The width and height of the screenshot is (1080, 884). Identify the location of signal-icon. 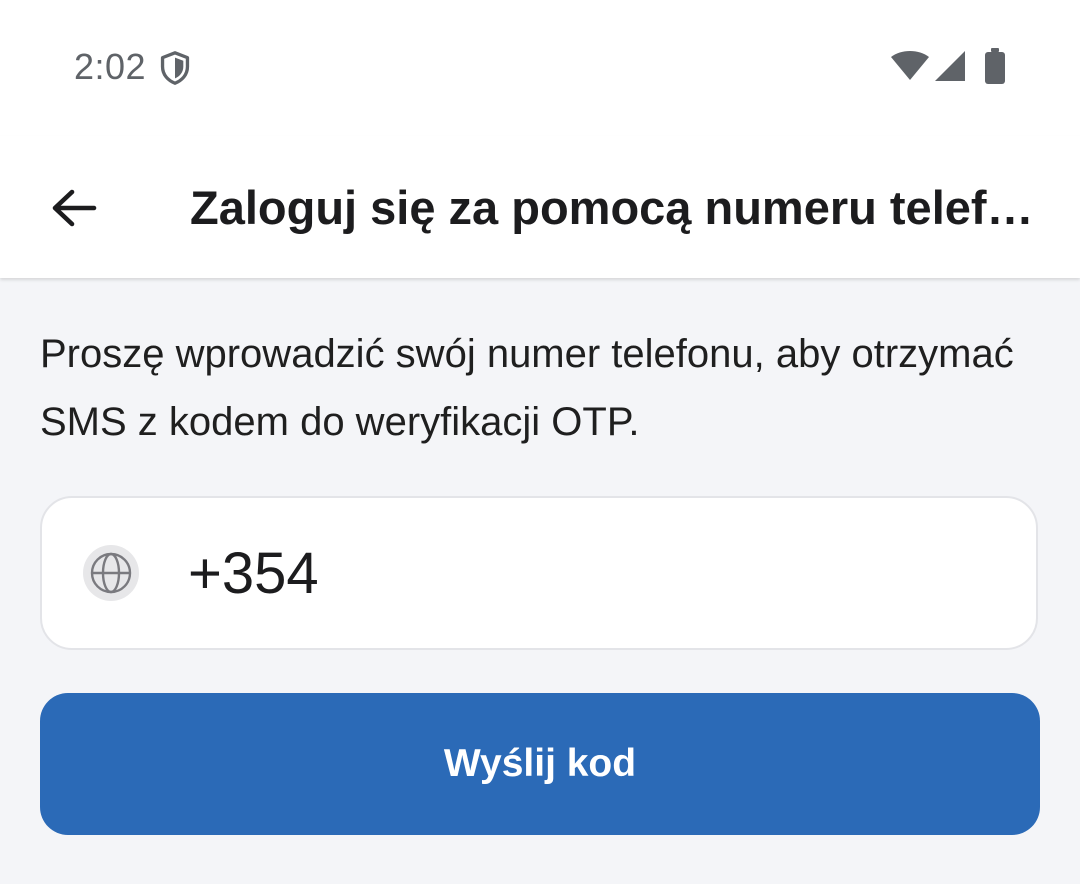
(950, 66).